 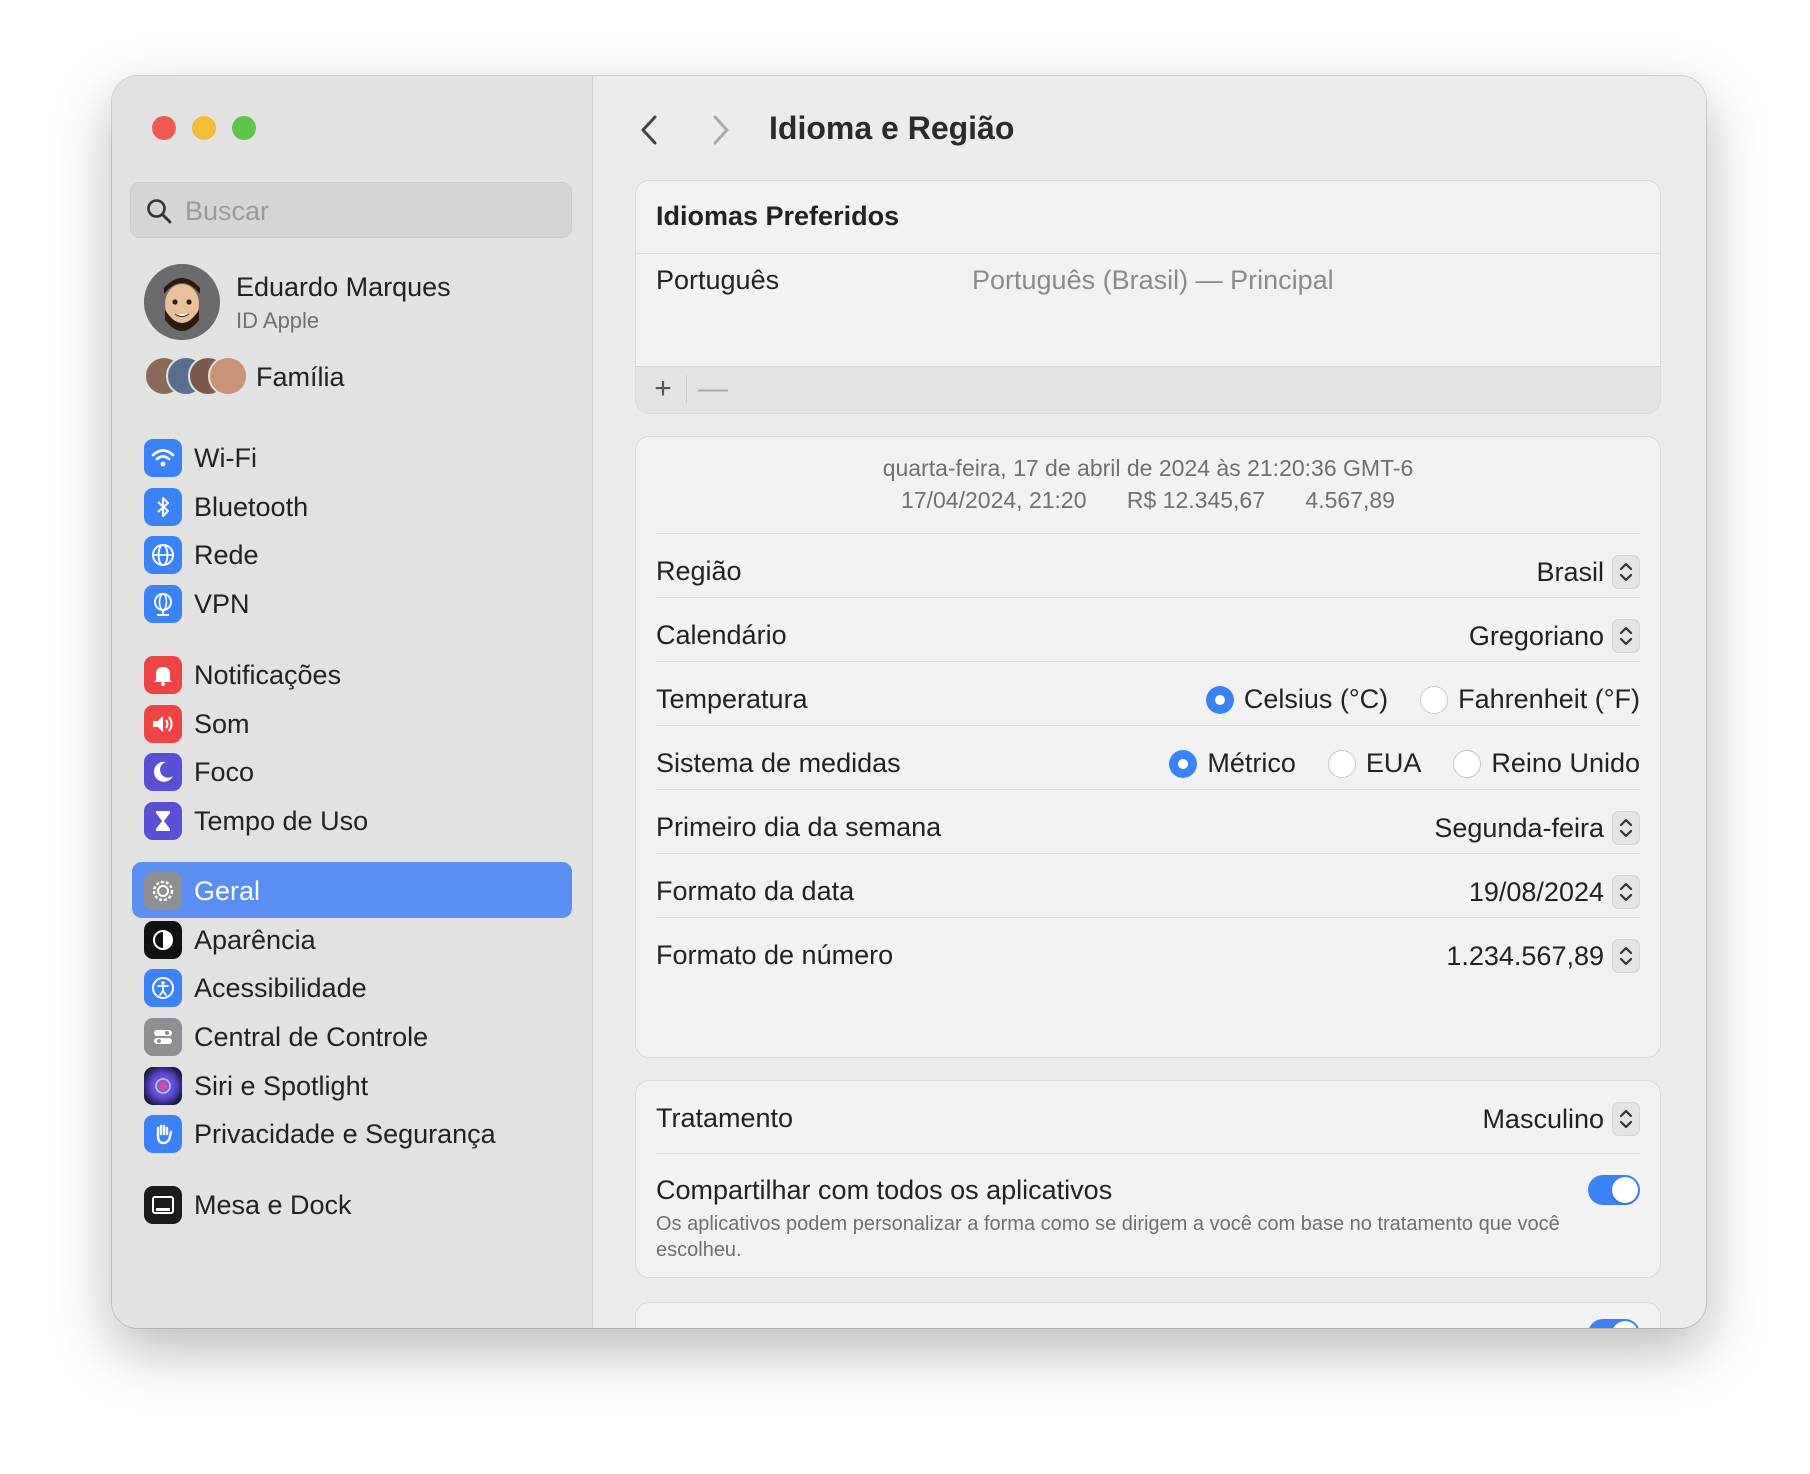 What do you see at coordinates (352, 771) in the screenshot?
I see `sidebar-item-foco: Foco` at bounding box center [352, 771].